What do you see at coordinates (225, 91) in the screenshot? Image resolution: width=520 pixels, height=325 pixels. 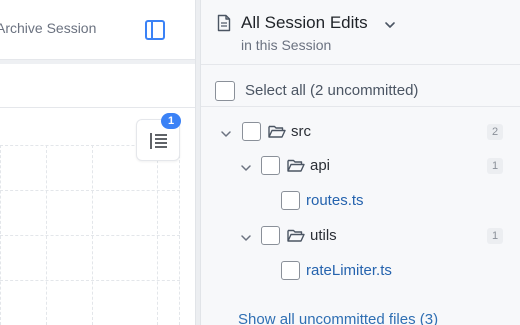 I see `select-all-checkbox` at bounding box center [225, 91].